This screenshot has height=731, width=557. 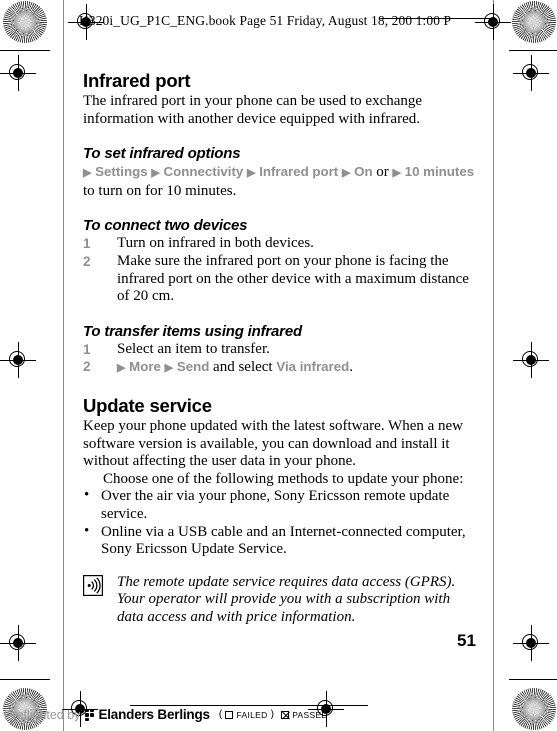 I want to click on passed-checkbox, so click(x=285, y=714).